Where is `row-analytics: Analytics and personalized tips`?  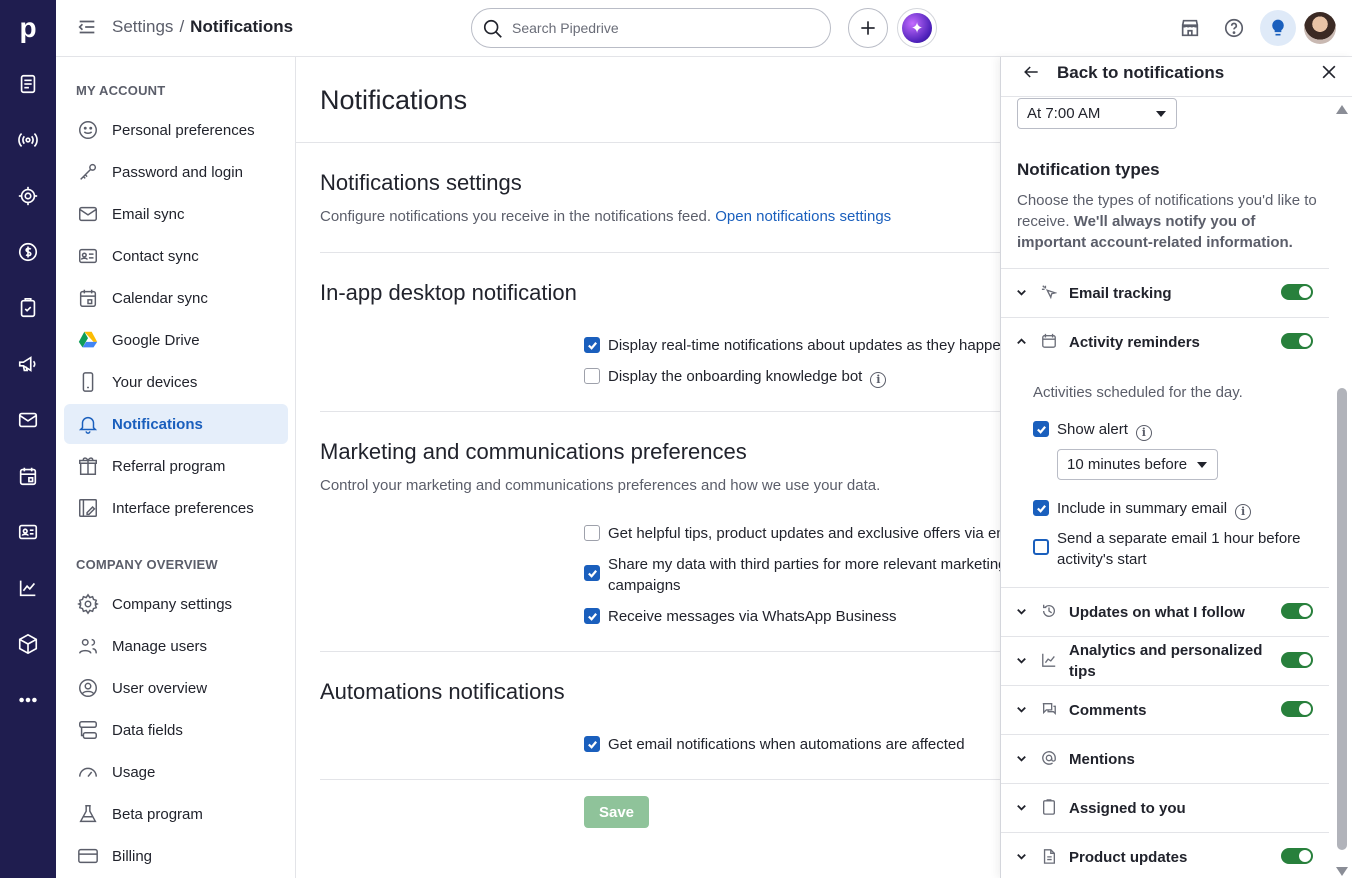 row-analytics: Analytics and personalized tips is located at coordinates (1165, 660).